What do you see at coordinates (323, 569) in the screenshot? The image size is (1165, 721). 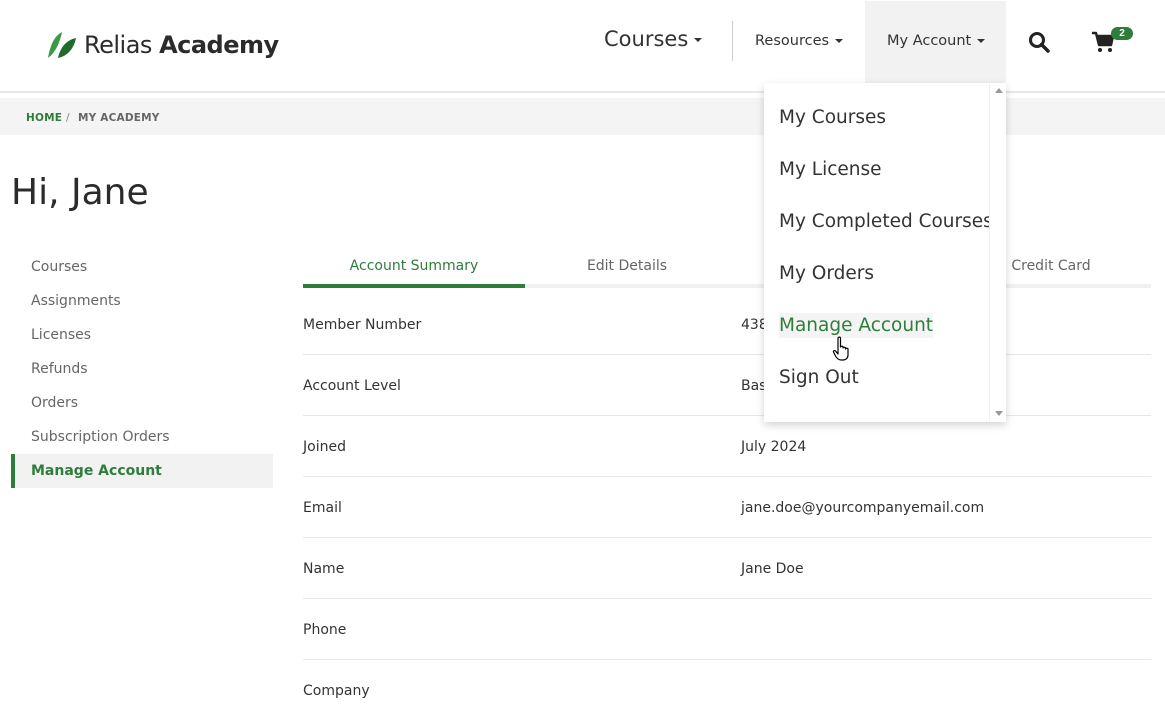 I see `summary-key: Name` at bounding box center [323, 569].